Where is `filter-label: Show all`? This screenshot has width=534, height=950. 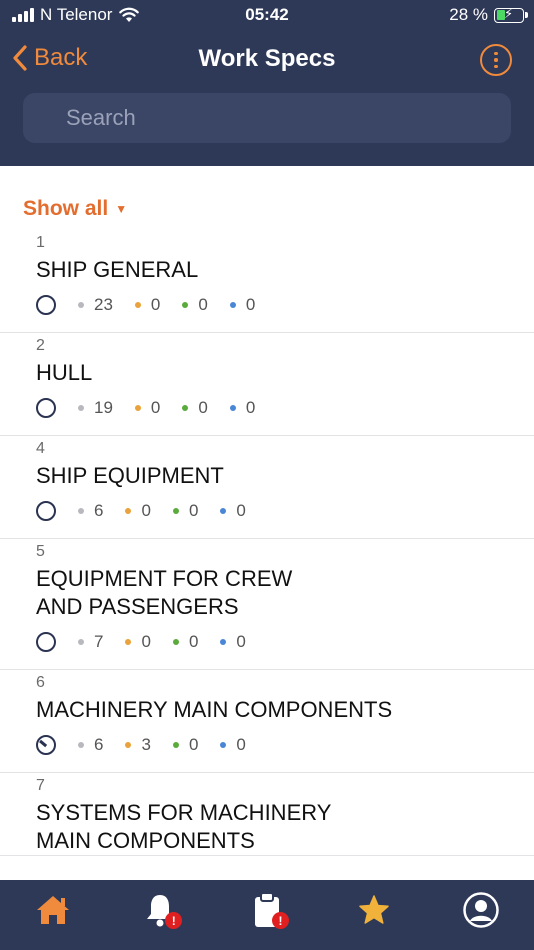
filter-label: Show all is located at coordinates (66, 208).